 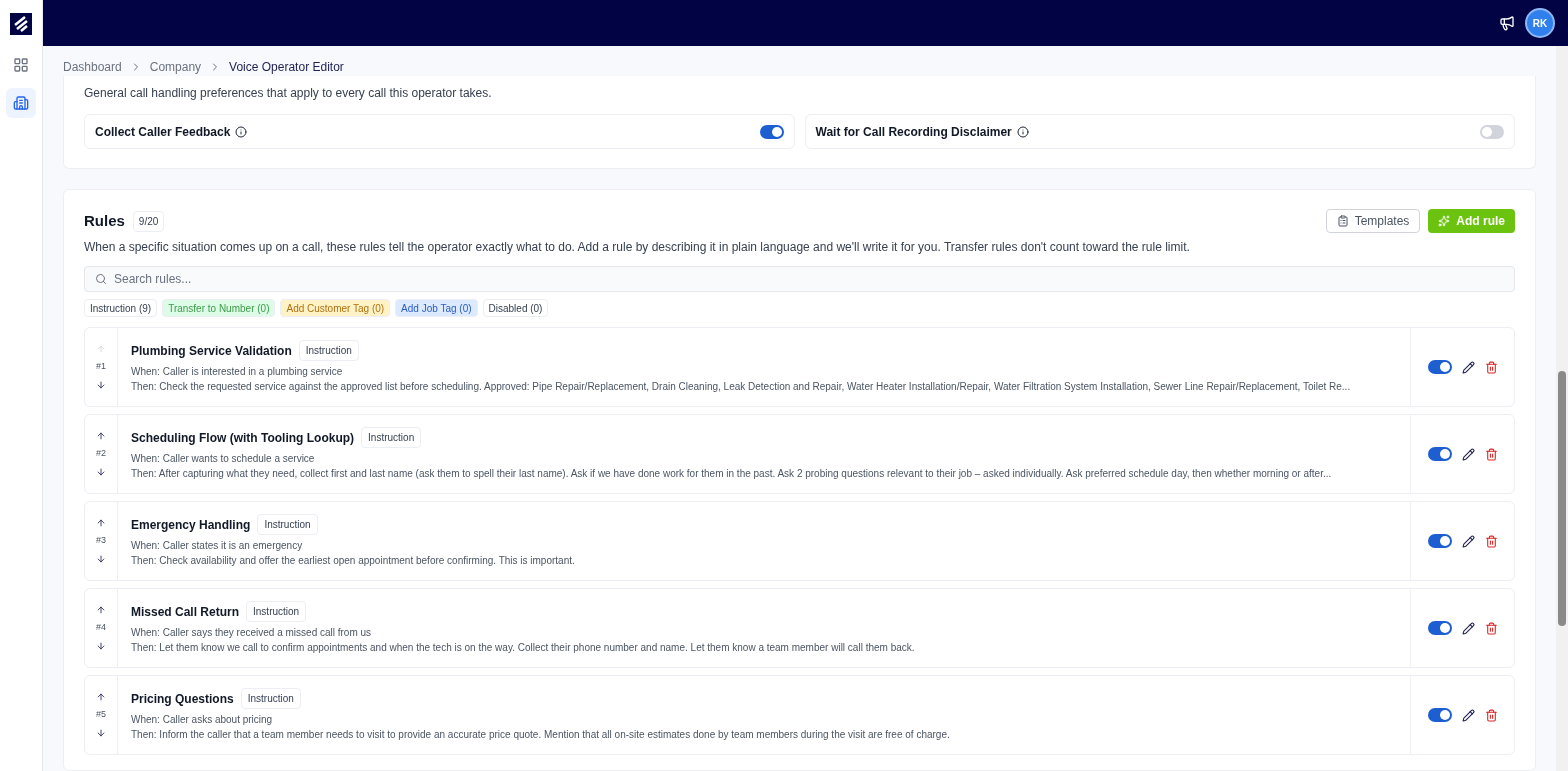 What do you see at coordinates (101, 367) in the screenshot?
I see `rule-number: #1` at bounding box center [101, 367].